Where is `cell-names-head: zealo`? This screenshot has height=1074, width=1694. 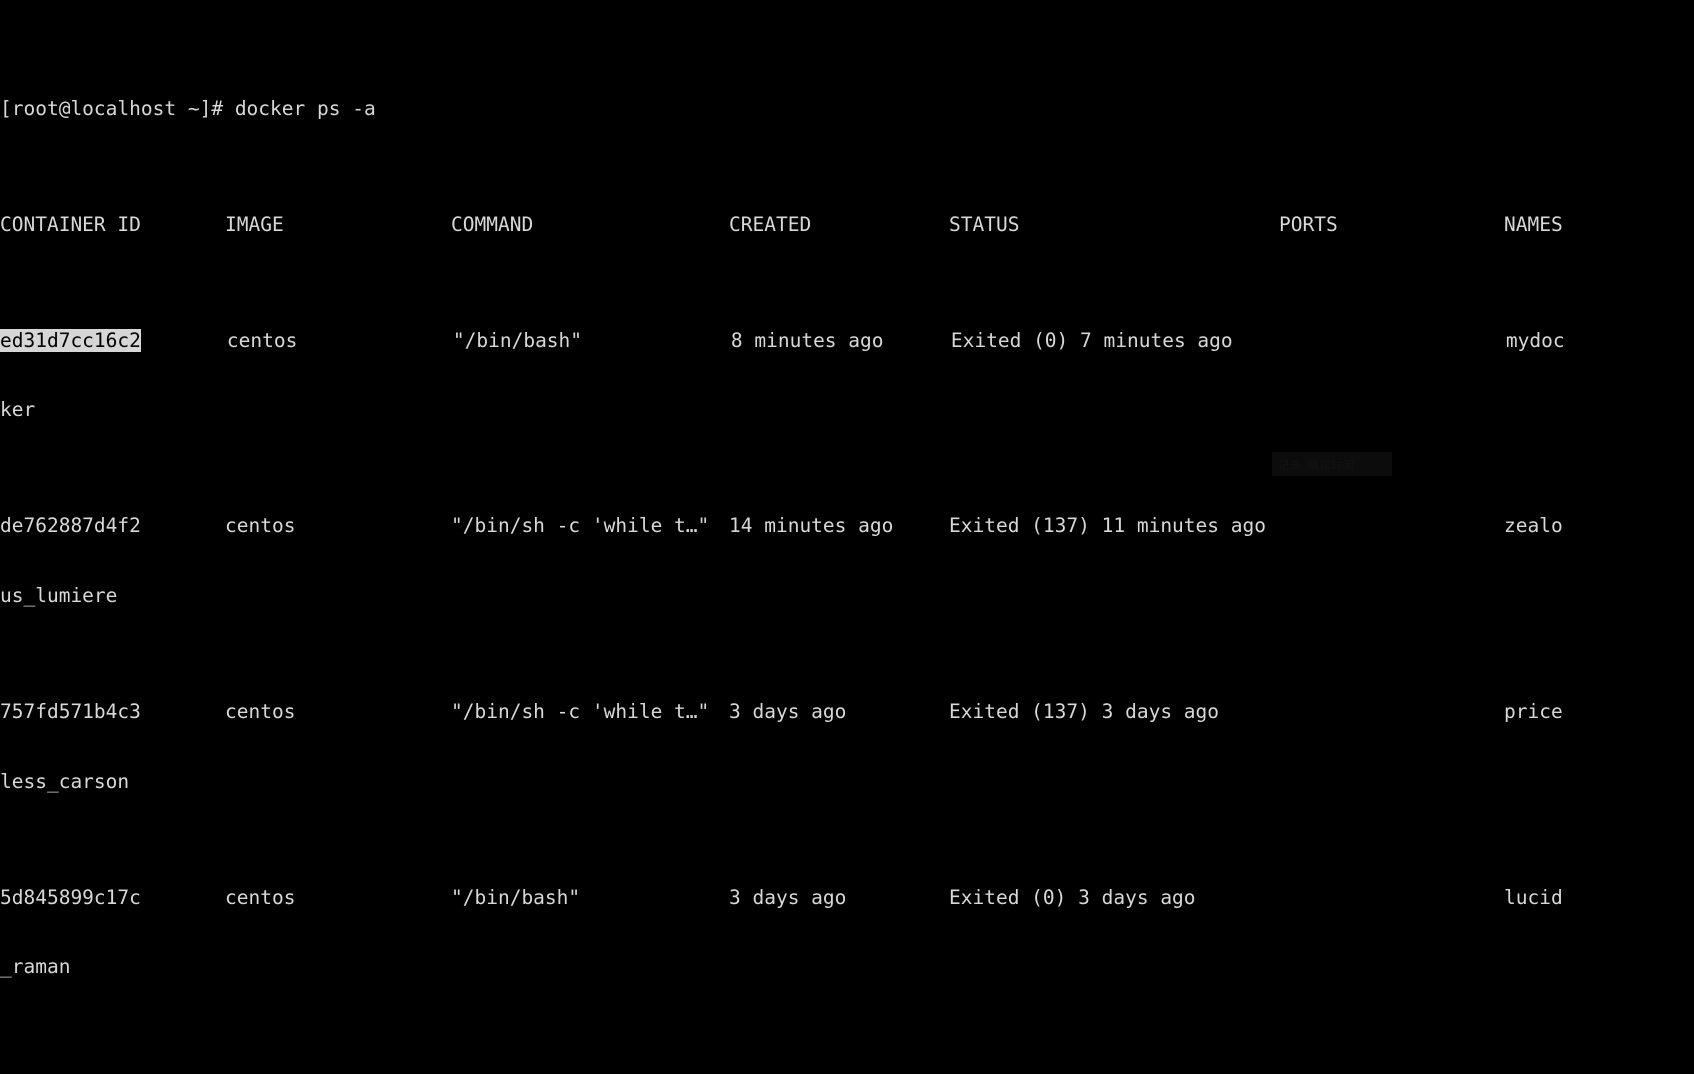
cell-names-head: zealo is located at coordinates (1533, 526).